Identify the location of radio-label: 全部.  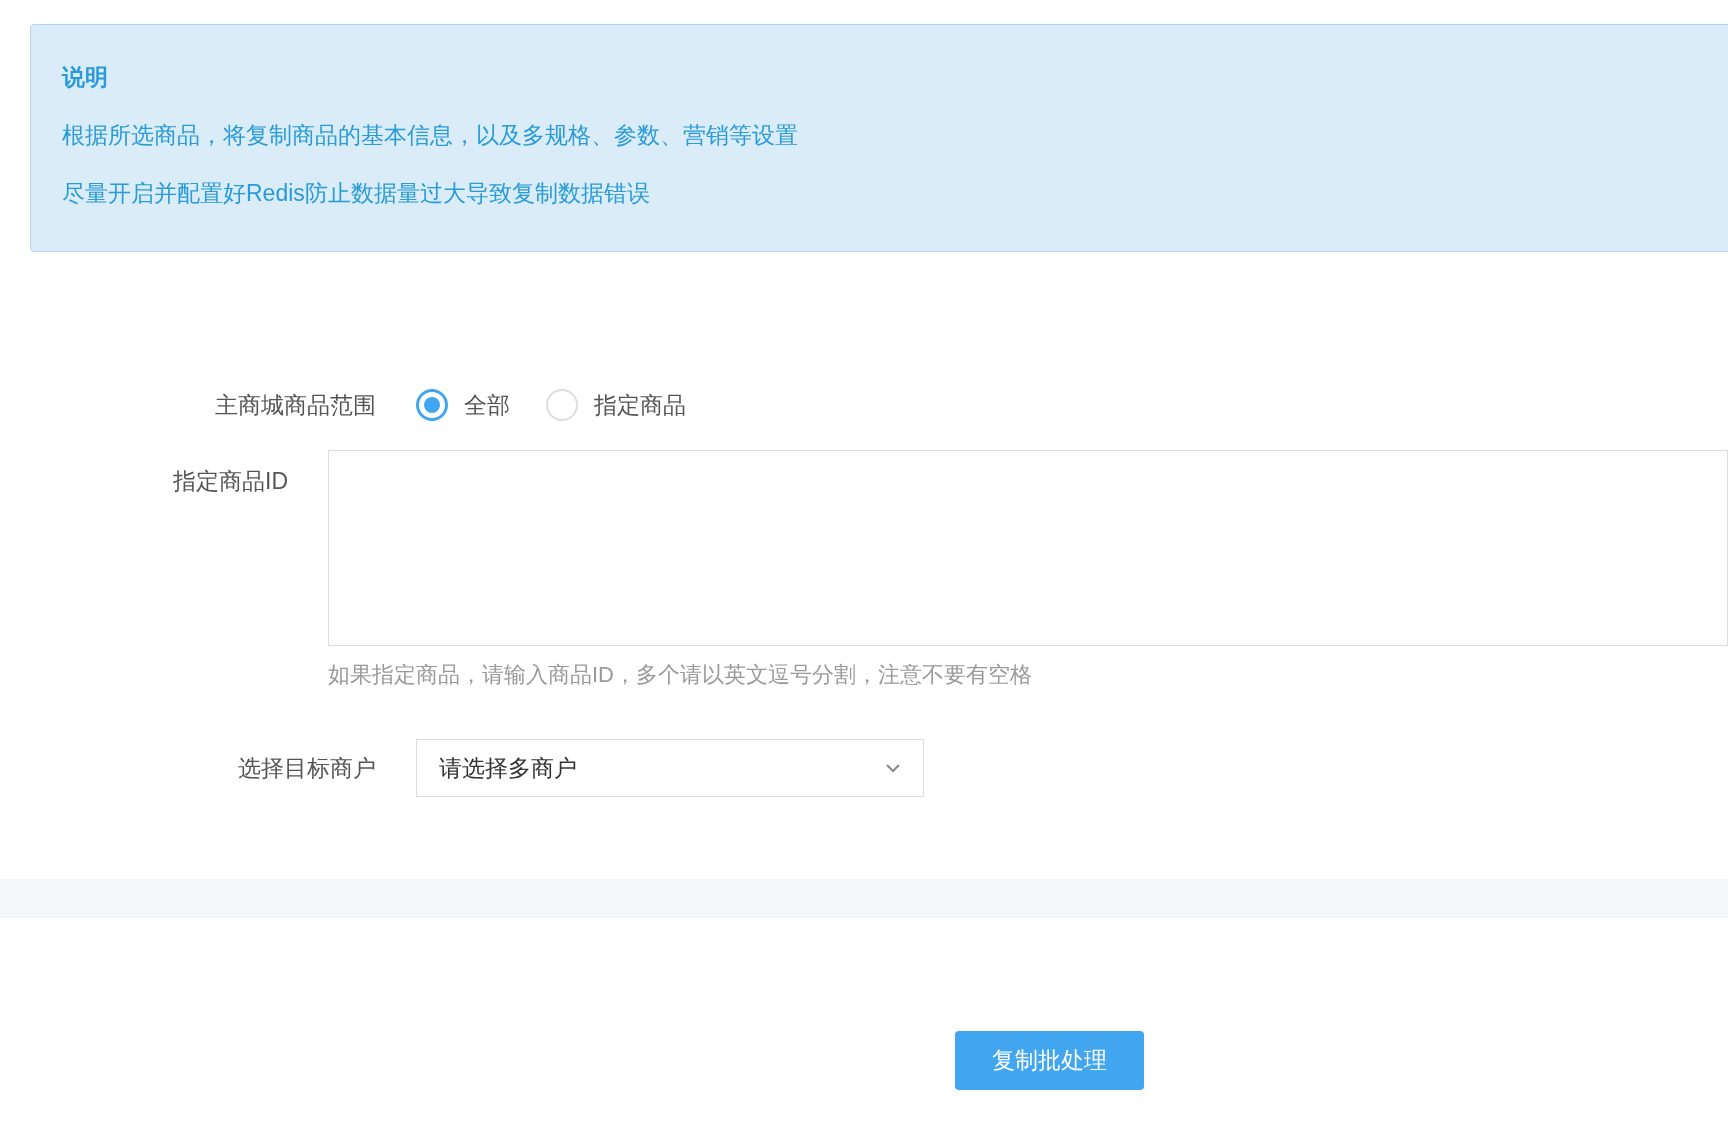
(487, 405).